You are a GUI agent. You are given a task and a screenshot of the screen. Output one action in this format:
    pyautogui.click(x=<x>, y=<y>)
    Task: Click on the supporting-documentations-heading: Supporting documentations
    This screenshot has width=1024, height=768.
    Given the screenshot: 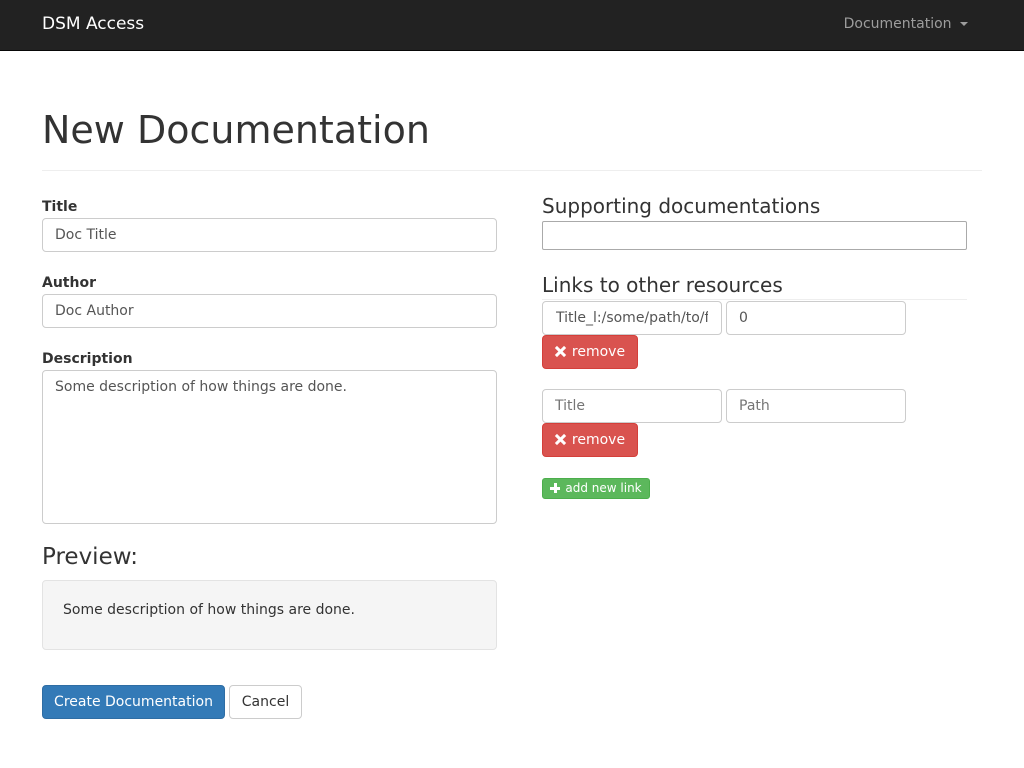 What is the action you would take?
    pyautogui.click(x=681, y=206)
    